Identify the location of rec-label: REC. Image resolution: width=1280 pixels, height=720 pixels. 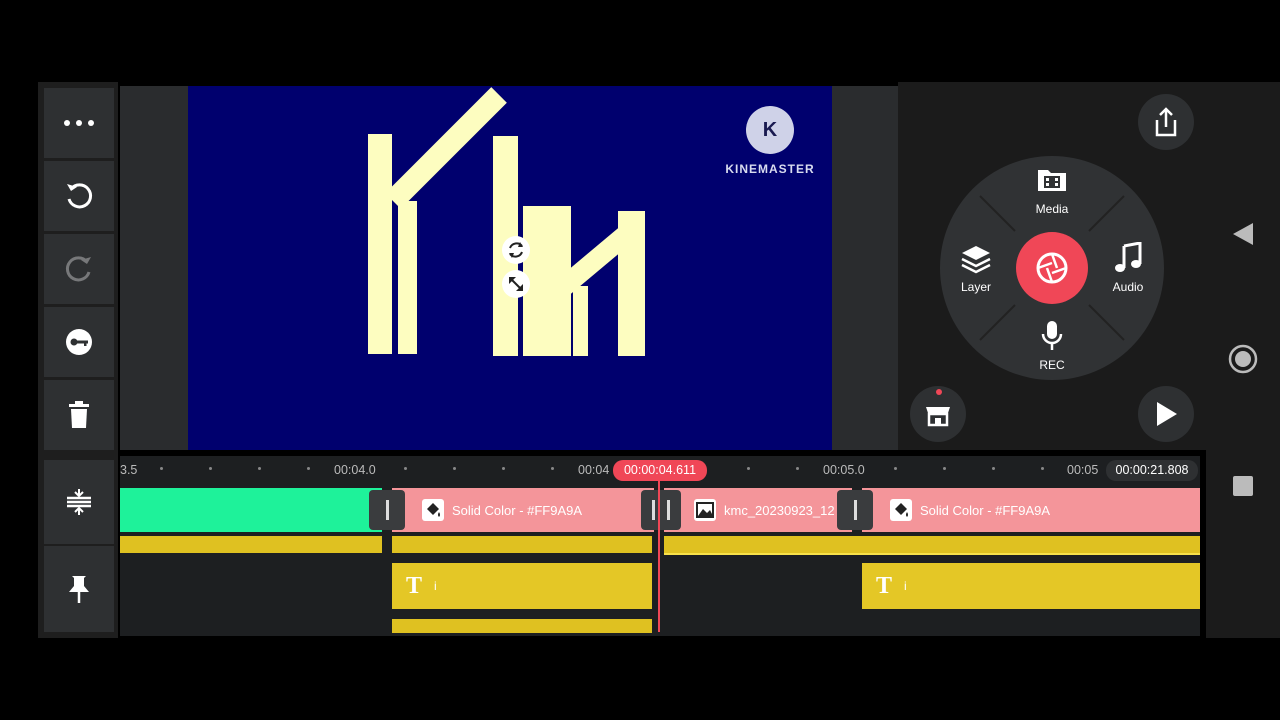
(1052, 365).